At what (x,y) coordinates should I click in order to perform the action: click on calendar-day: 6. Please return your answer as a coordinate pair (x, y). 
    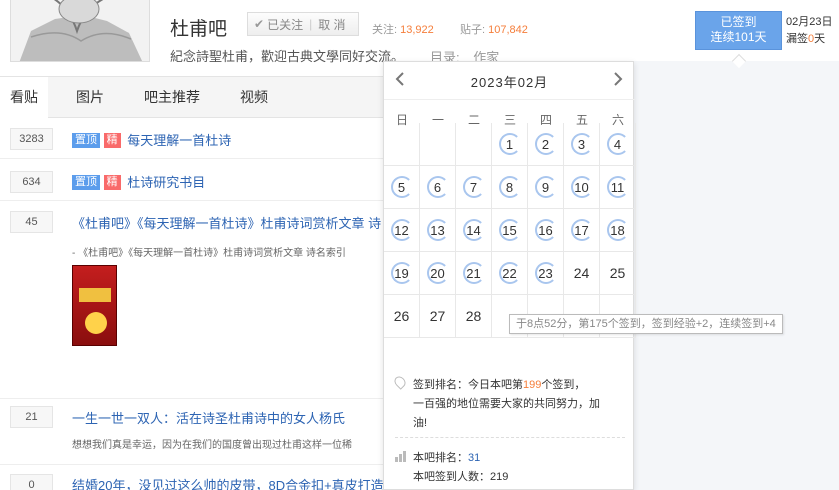
    Looking at the image, I should click on (438, 187).